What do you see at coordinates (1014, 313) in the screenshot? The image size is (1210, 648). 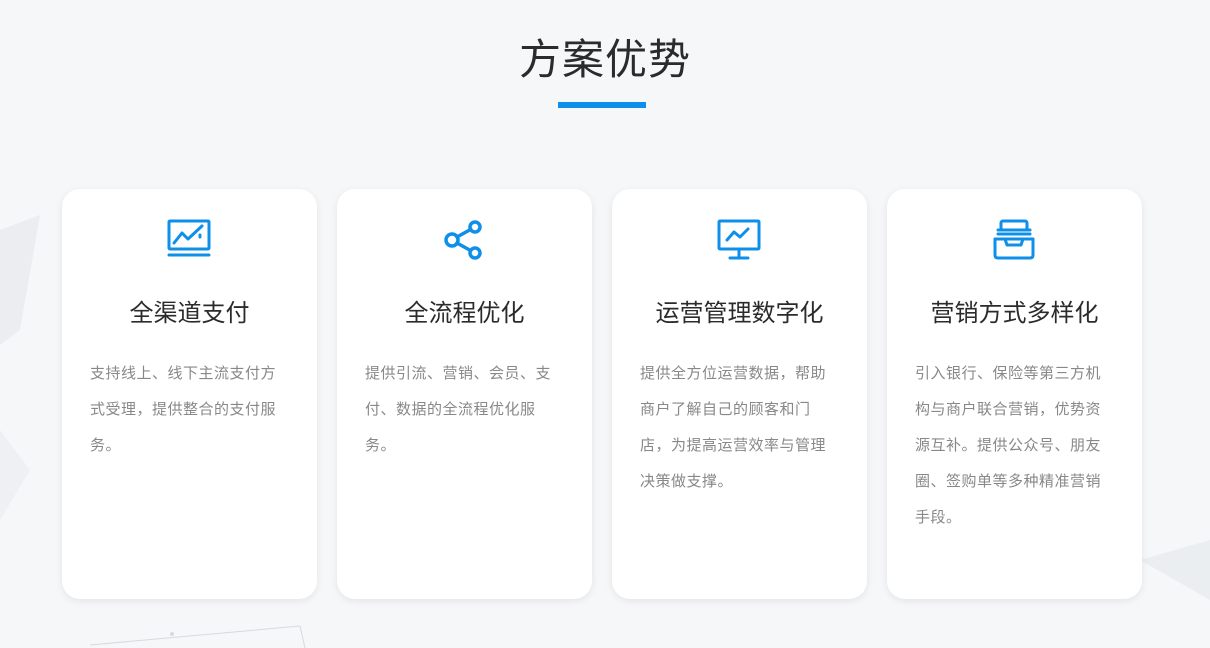 I see `card-title: 营销方式多样化` at bounding box center [1014, 313].